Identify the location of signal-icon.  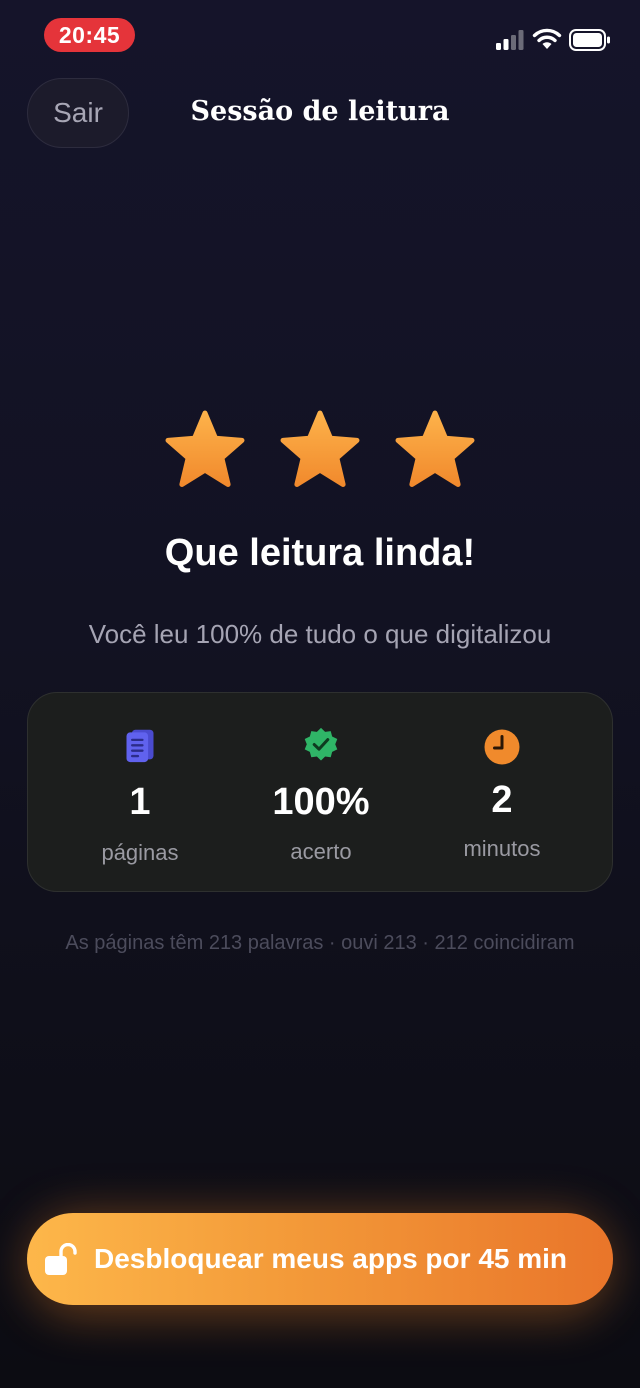
(510, 40).